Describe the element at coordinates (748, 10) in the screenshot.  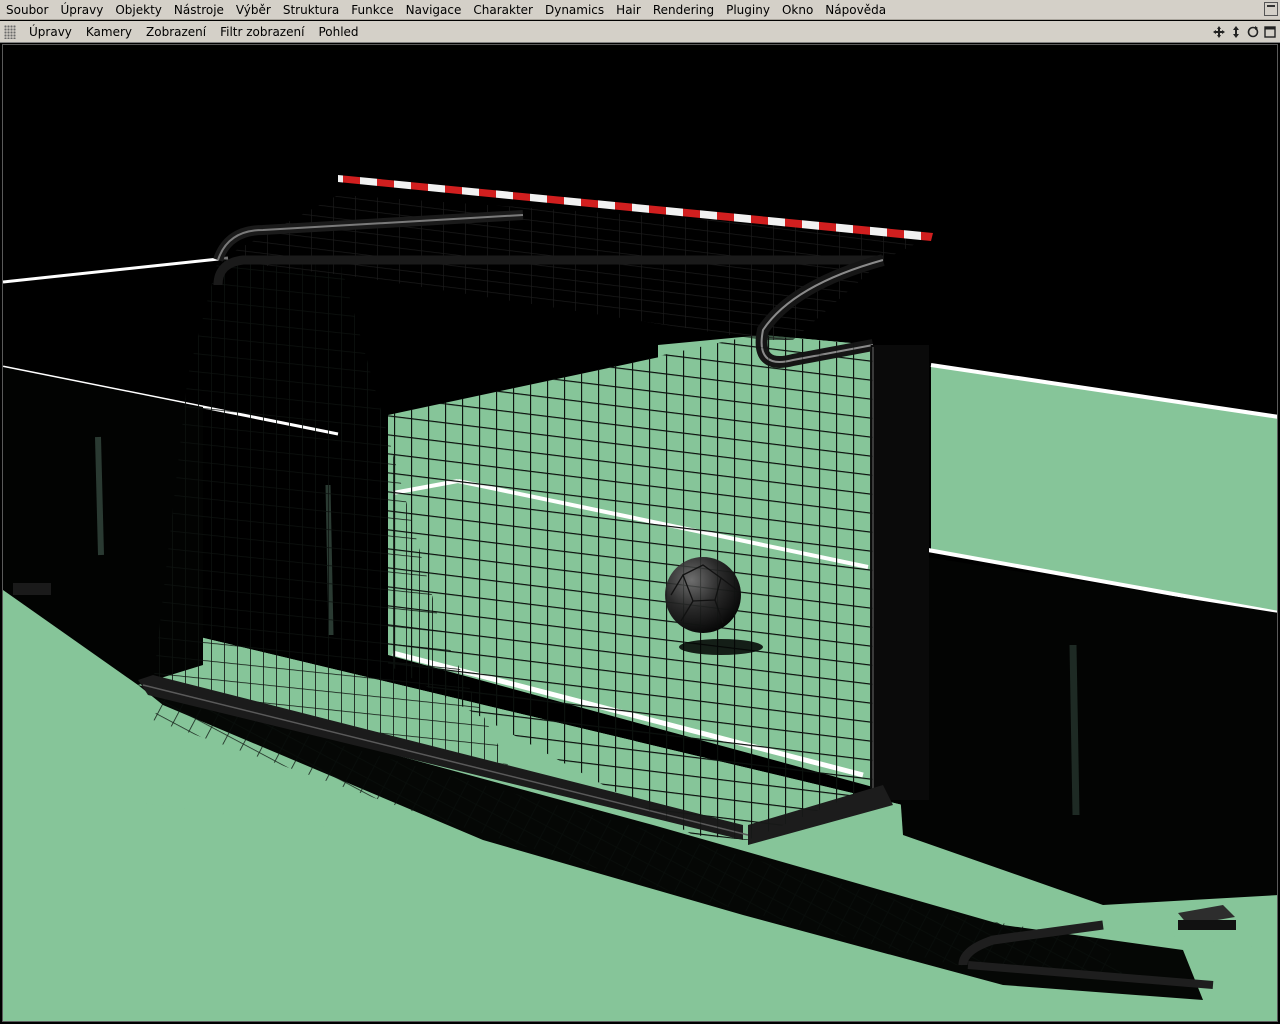
I see `menu-pluginy: Pluginy` at that location.